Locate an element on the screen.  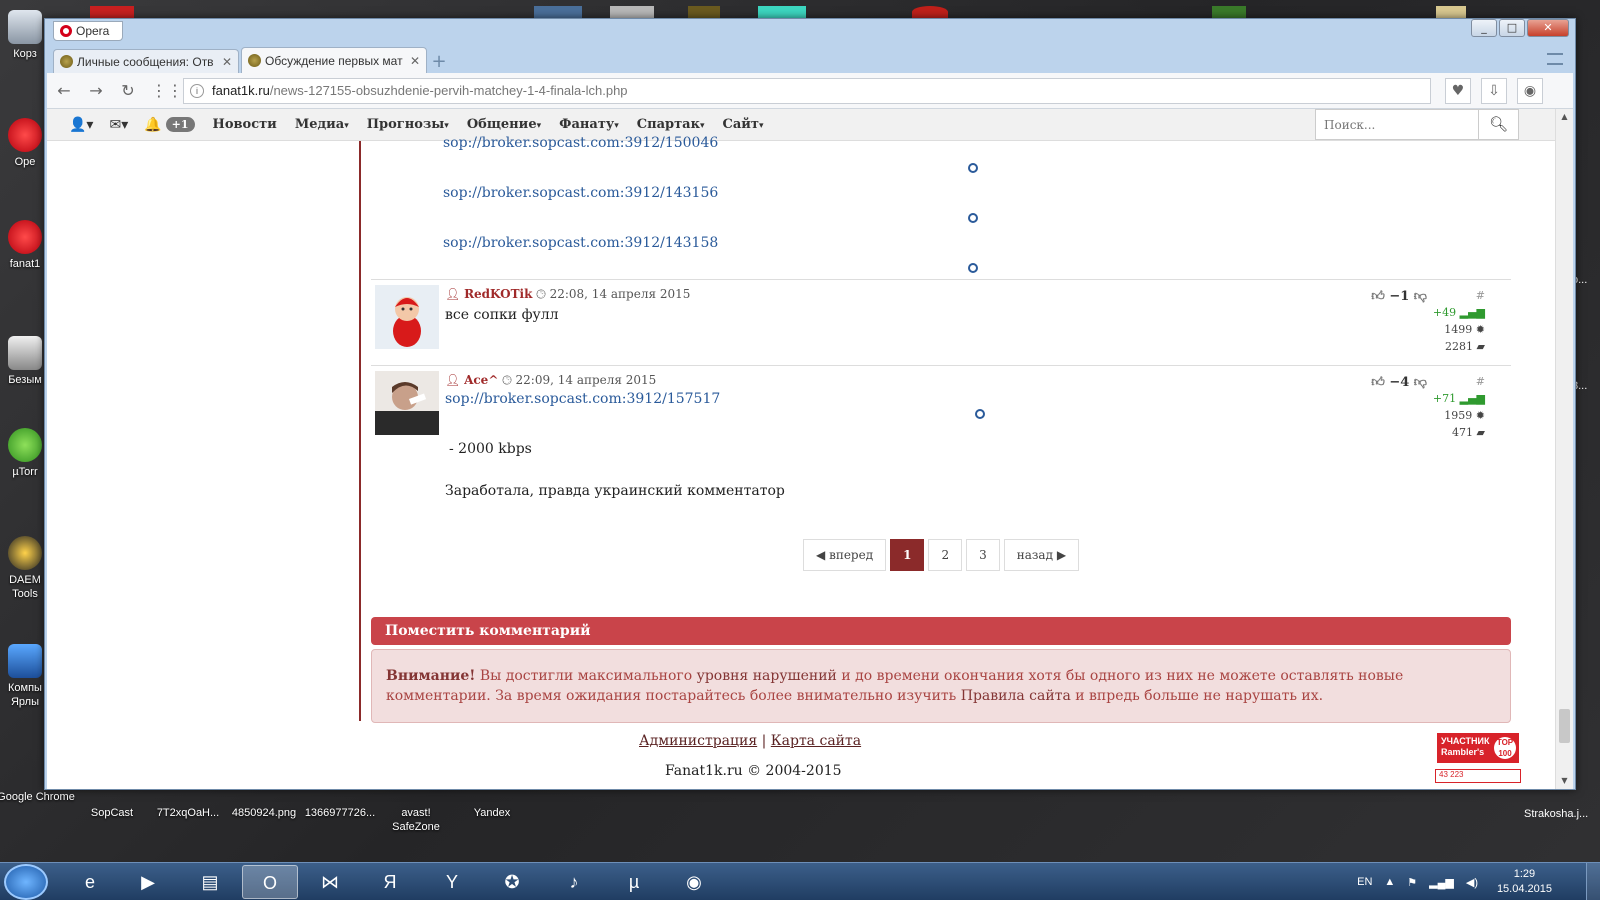
search-icon: 🔍︎ is located at coordinates (1499, 124).